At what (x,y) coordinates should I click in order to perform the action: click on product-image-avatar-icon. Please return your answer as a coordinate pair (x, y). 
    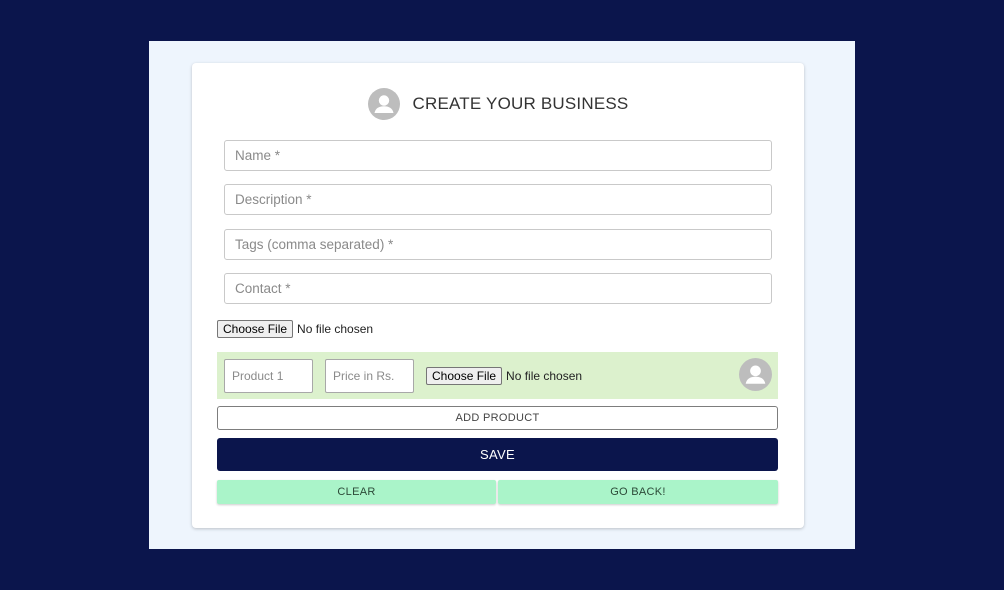
    Looking at the image, I should click on (755, 374).